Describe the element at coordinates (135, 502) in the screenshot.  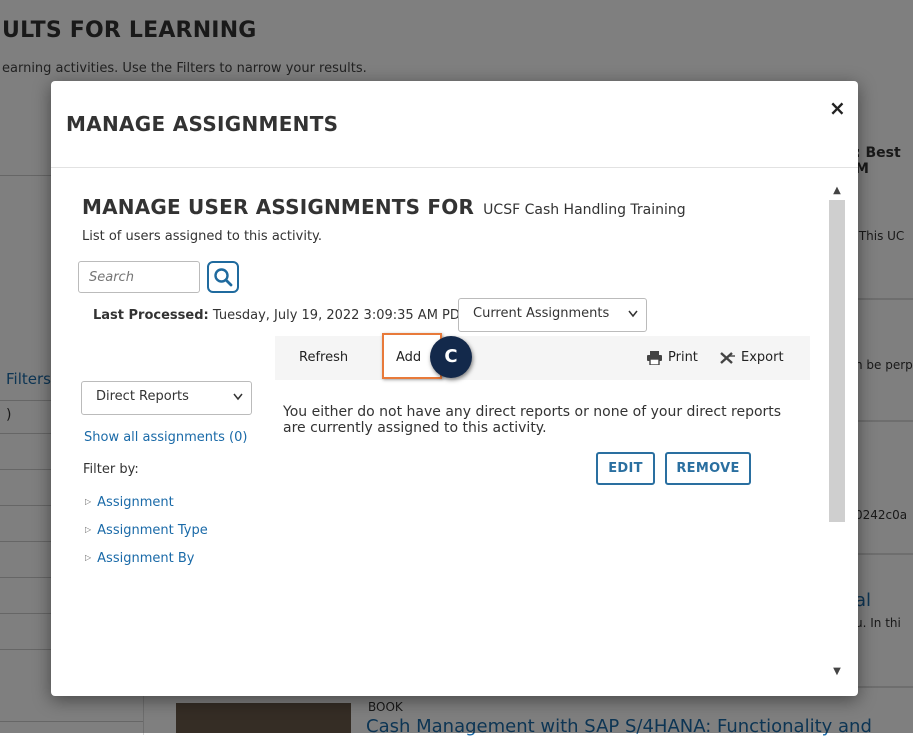
I see `filter-label: Assignment` at that location.